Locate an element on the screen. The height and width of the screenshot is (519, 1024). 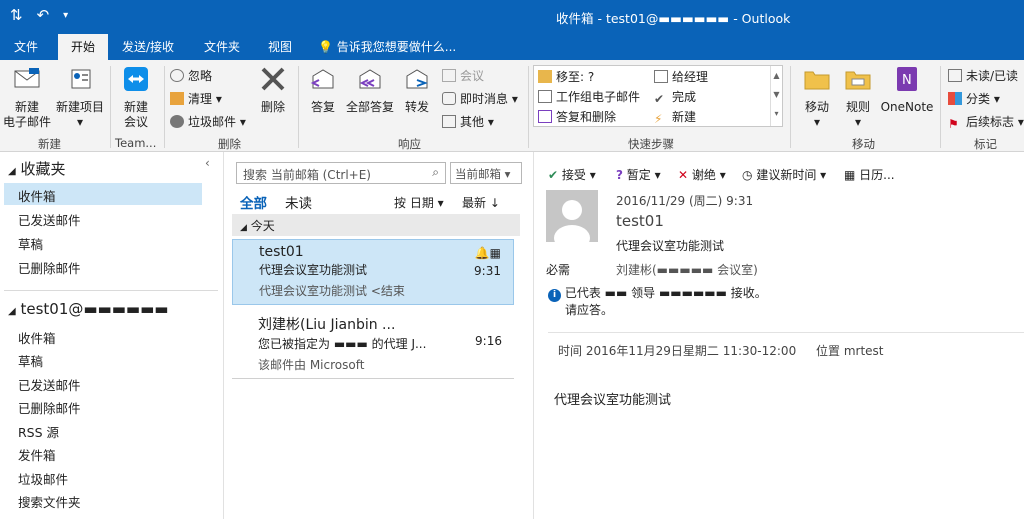
instant-message-button: 即时消息 ▾ is located at coordinates (480, 98).